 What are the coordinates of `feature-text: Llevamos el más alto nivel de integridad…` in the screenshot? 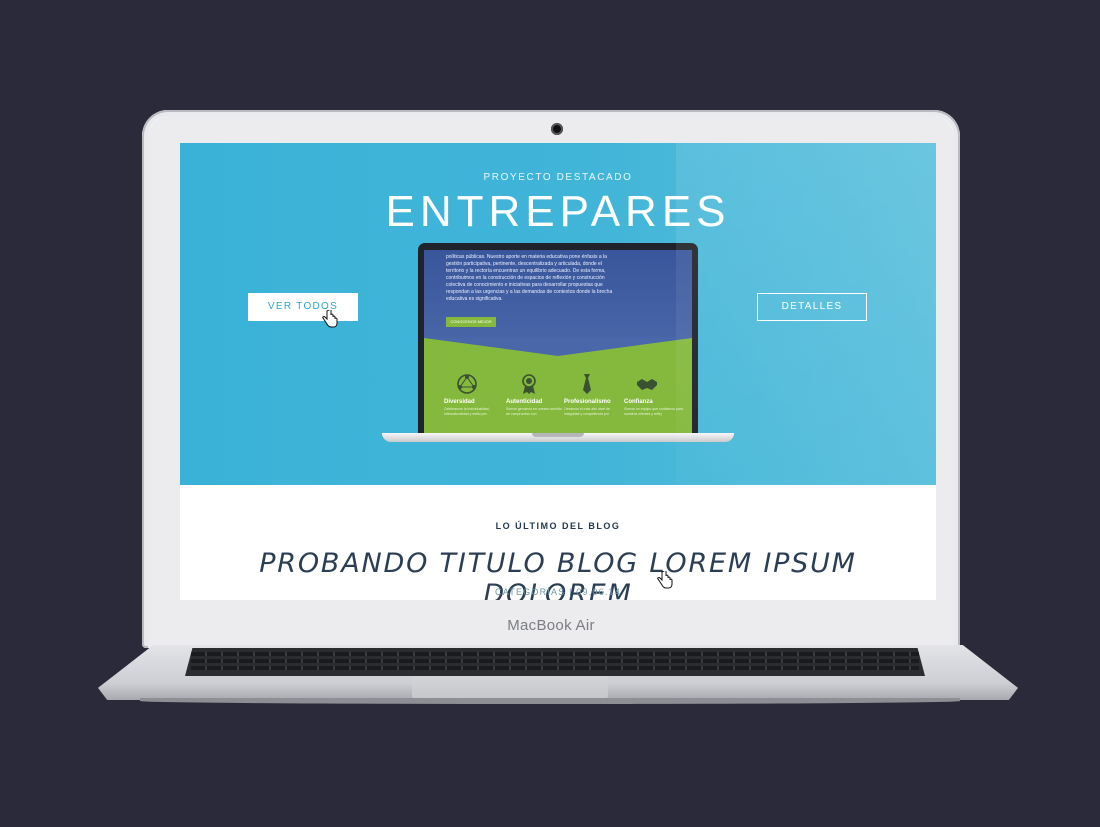 It's located at (587, 411).